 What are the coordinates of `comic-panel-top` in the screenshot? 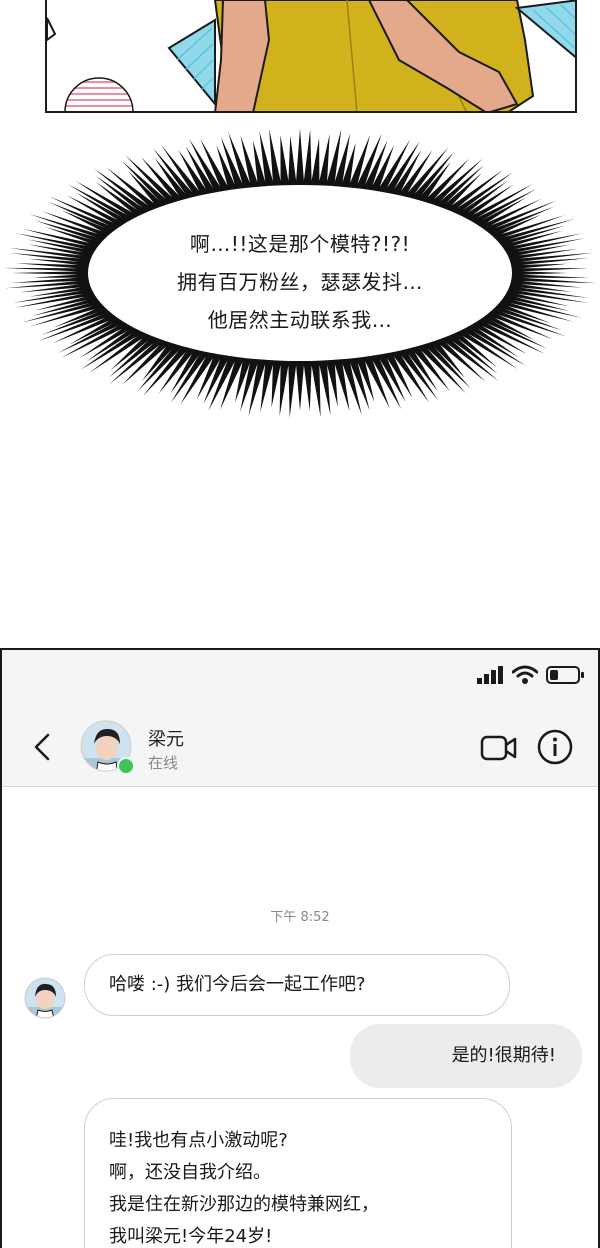 It's located at (311, 56).